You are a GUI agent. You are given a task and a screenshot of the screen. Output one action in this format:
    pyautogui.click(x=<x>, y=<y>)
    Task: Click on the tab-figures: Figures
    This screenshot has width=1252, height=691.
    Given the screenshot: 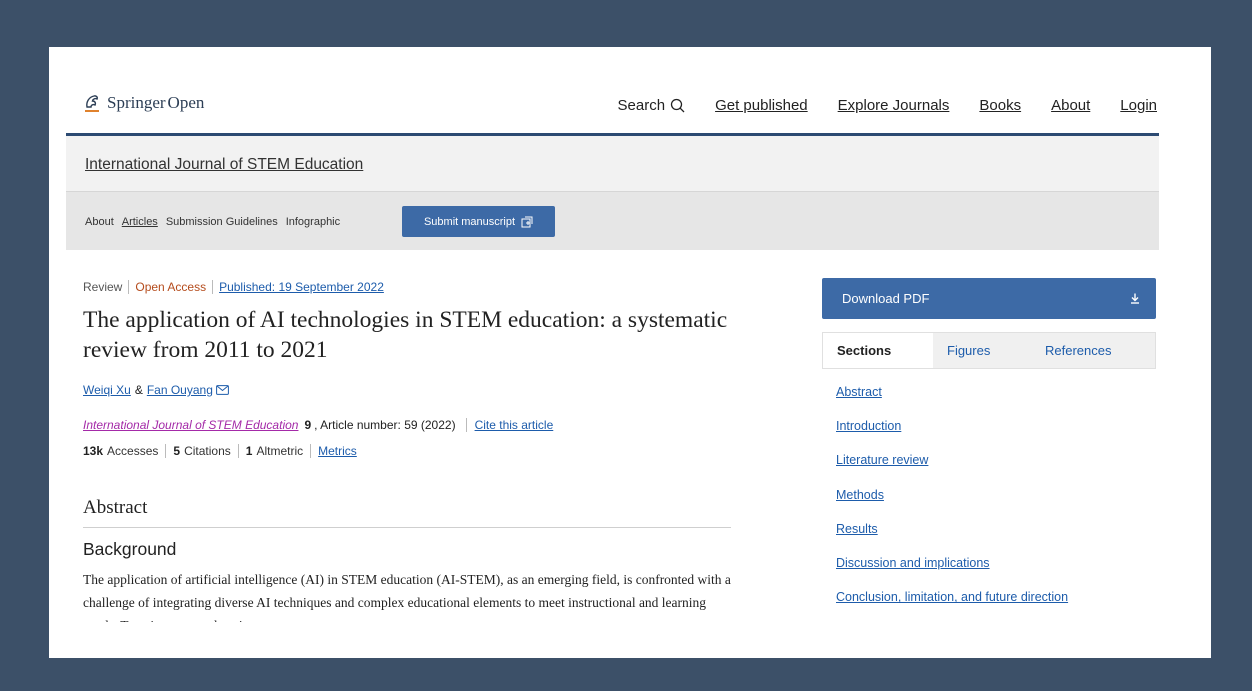 What is the action you would take?
    pyautogui.click(x=982, y=350)
    